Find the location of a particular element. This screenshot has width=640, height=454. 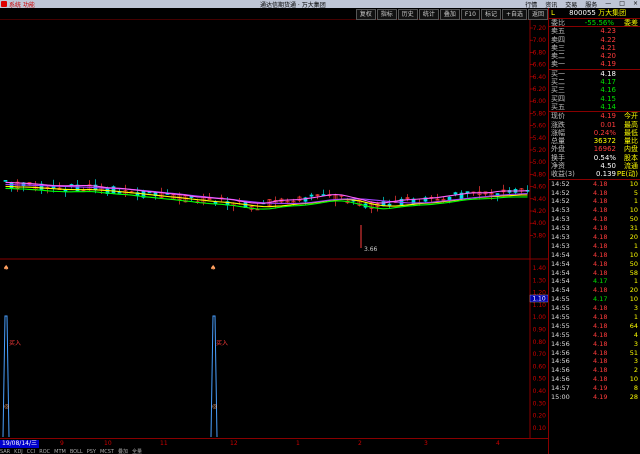

tick-row: 14:53 4.18 10 is located at coordinates (594, 210).